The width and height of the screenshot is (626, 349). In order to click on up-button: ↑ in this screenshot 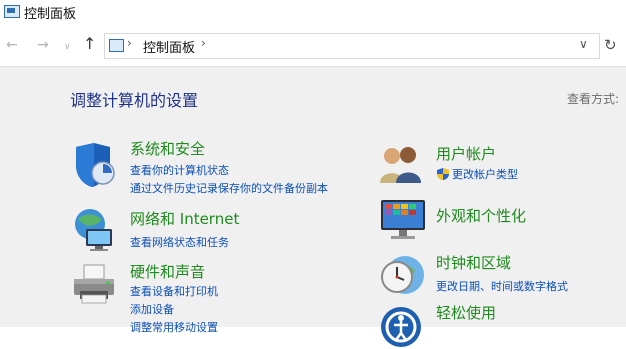, I will do `click(89, 44)`.